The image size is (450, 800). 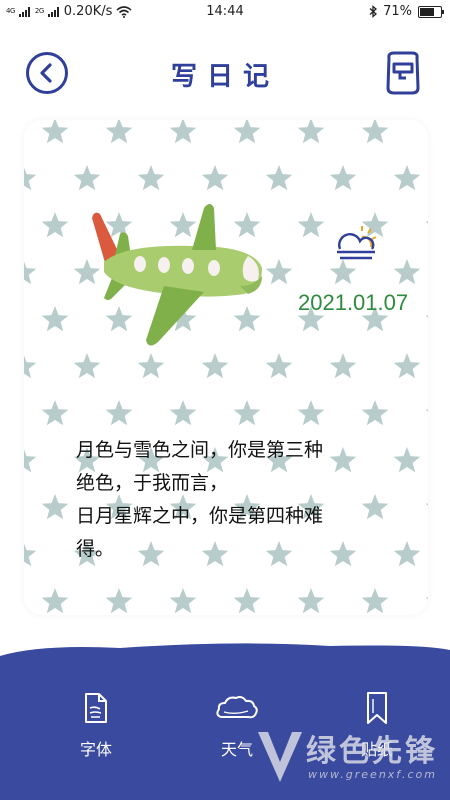 What do you see at coordinates (237, 707) in the screenshot?
I see `cloud-icon` at bounding box center [237, 707].